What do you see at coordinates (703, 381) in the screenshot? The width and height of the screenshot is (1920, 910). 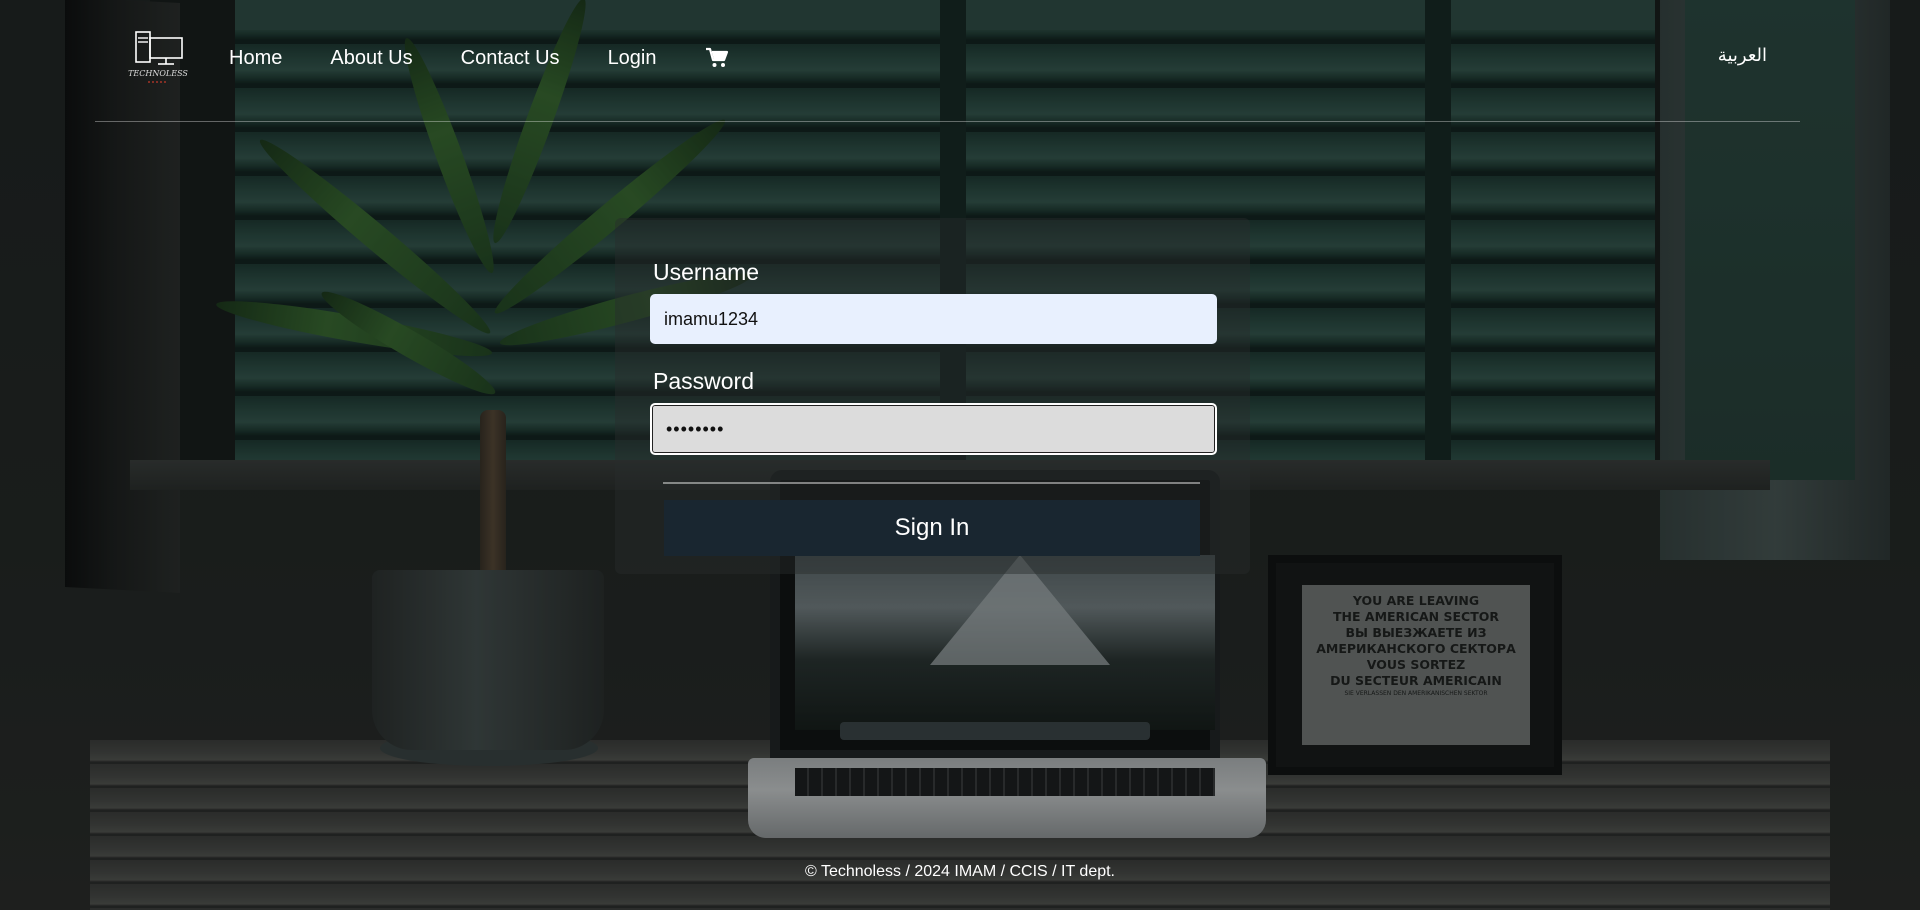 I see `password-label: Password` at bounding box center [703, 381].